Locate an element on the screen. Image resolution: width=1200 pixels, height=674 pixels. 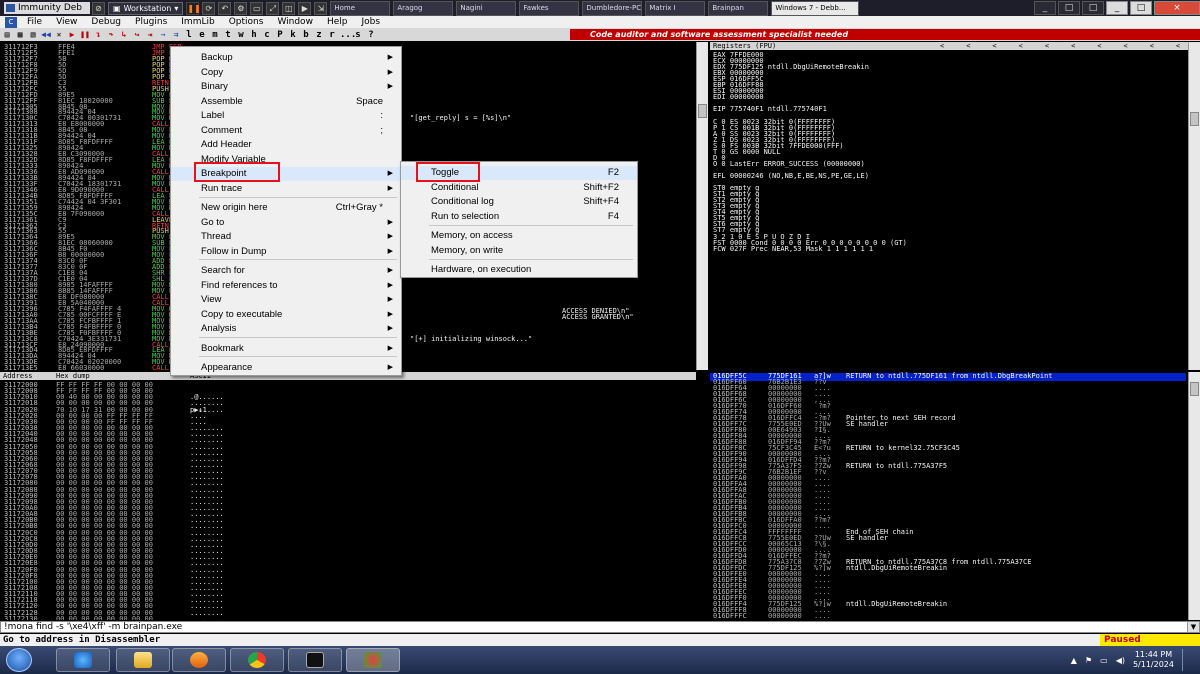
context-item-copy: Copy ▶ is located at coordinates (286, 73).